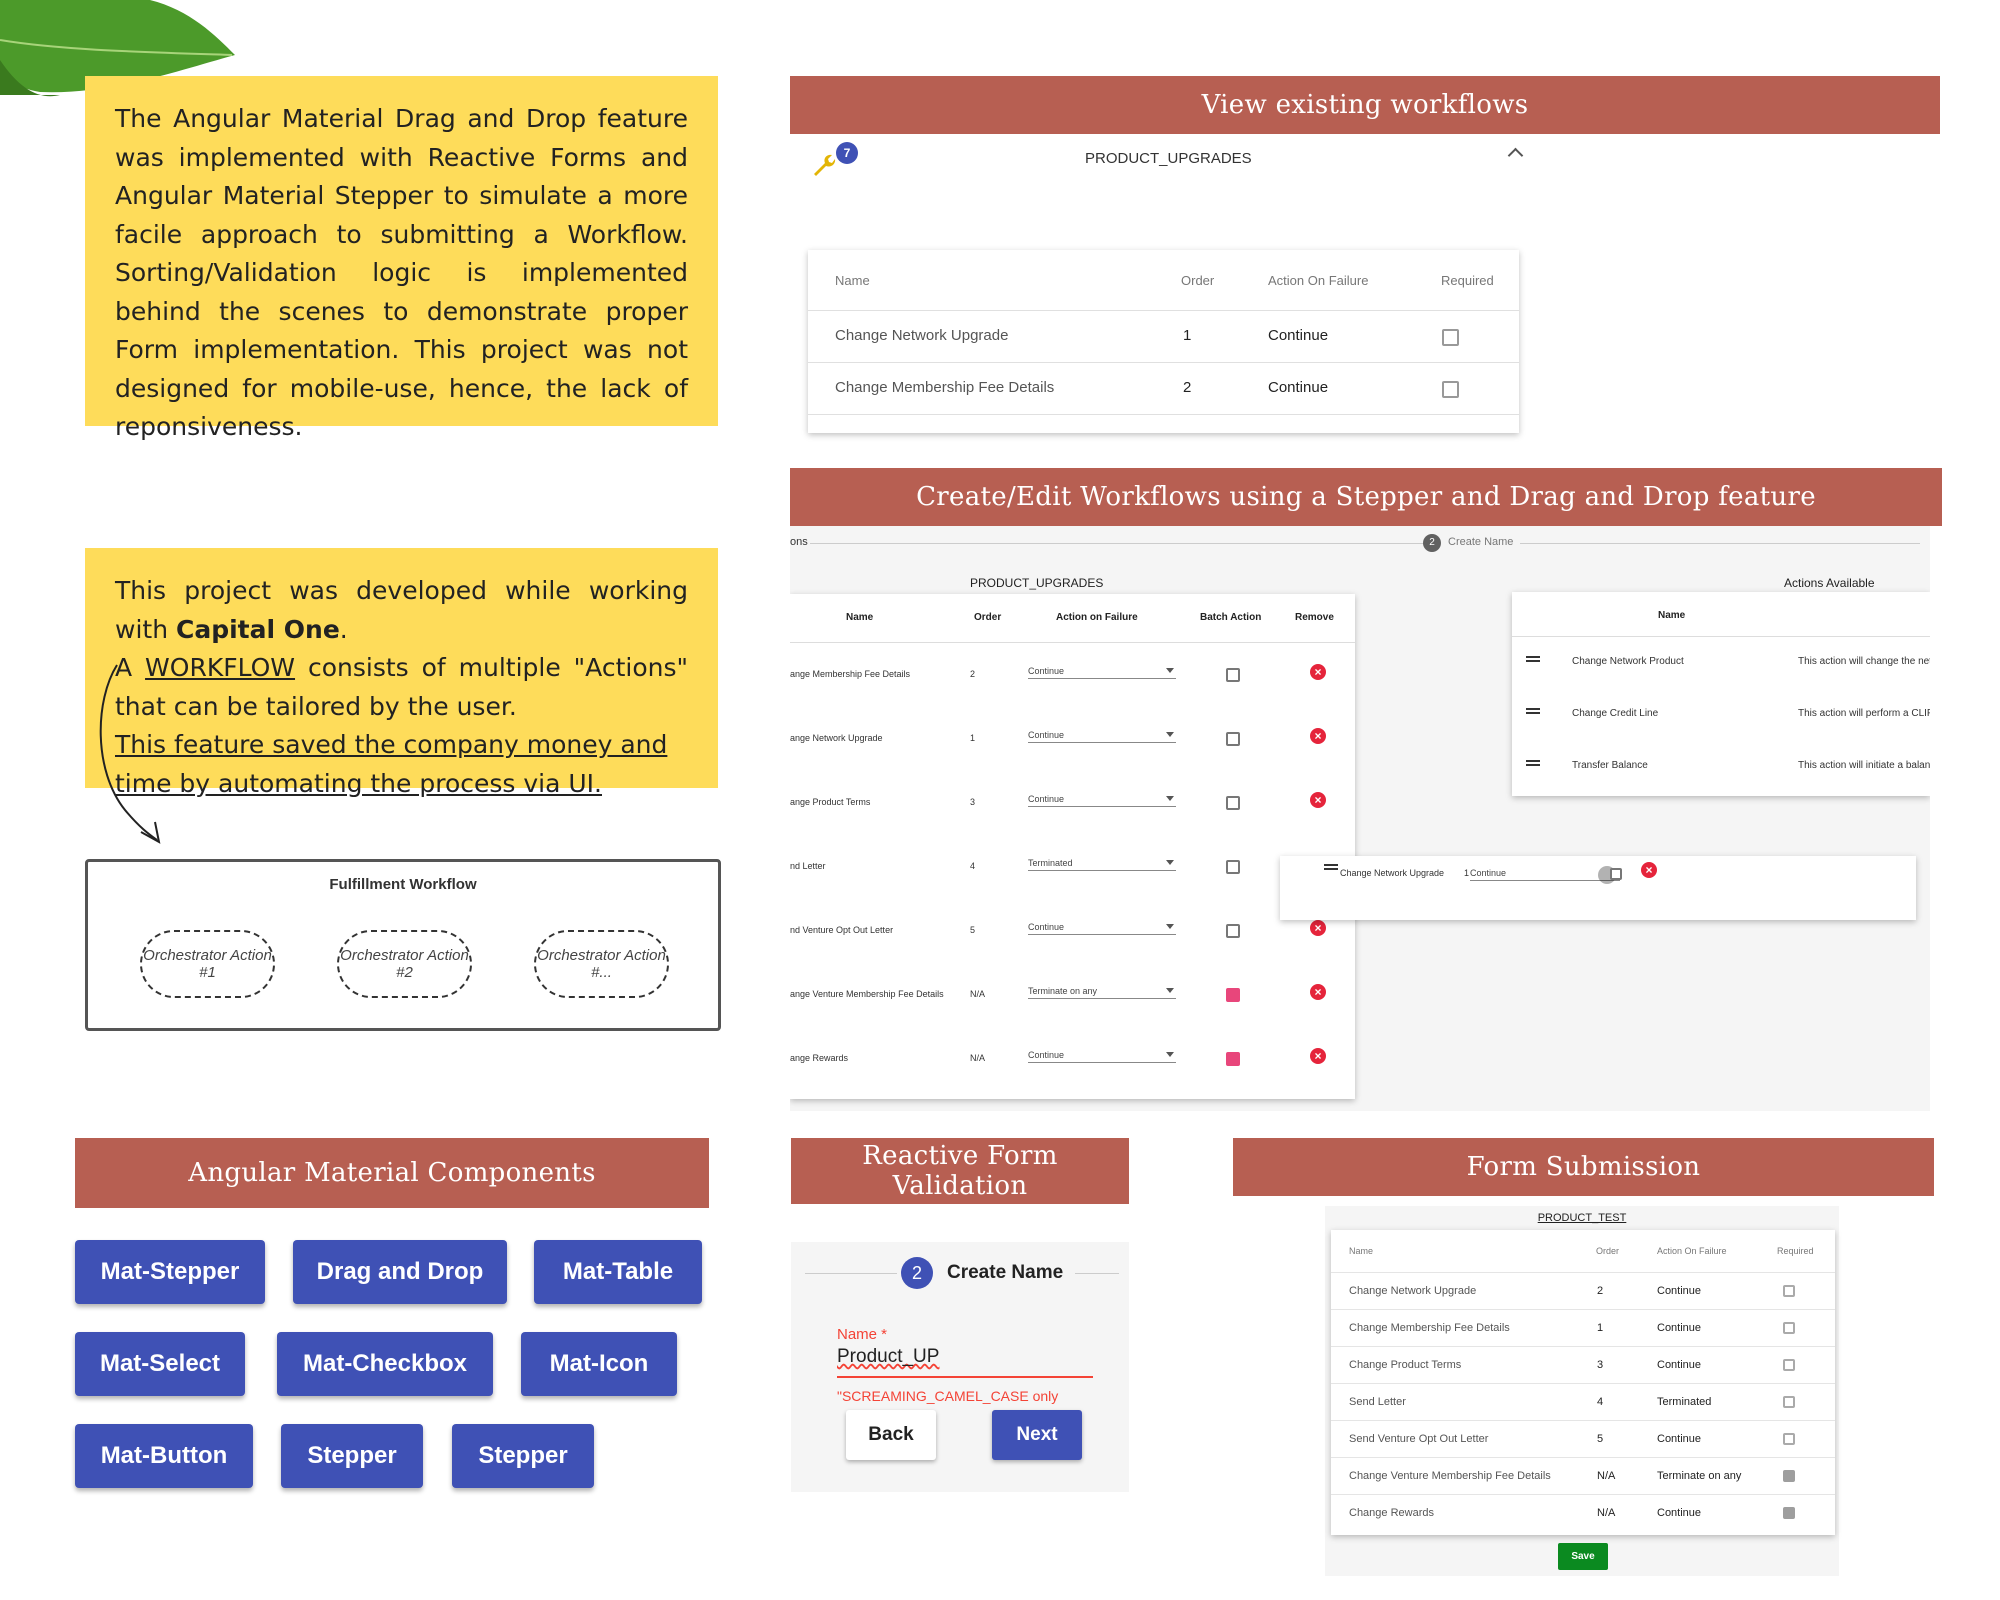  I want to click on component-chip-mat-table: Mat-Table, so click(618, 1272).